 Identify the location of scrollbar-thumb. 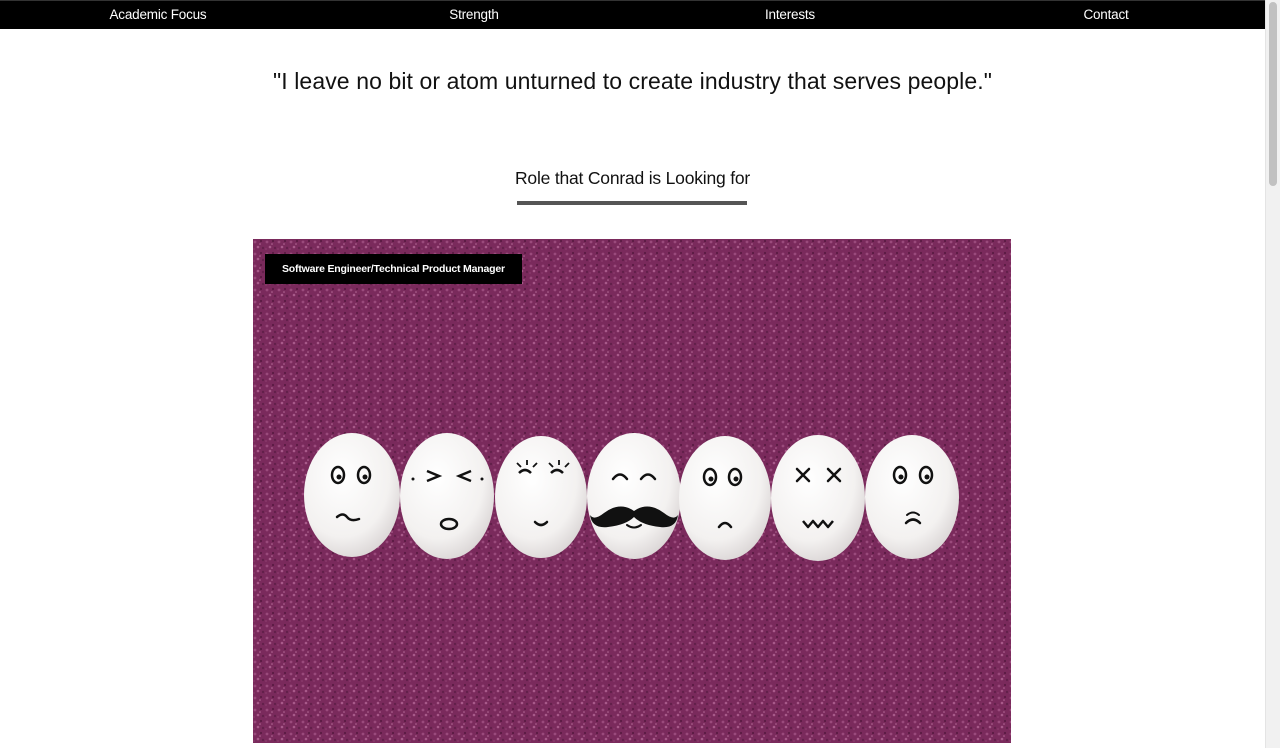
(1273, 94).